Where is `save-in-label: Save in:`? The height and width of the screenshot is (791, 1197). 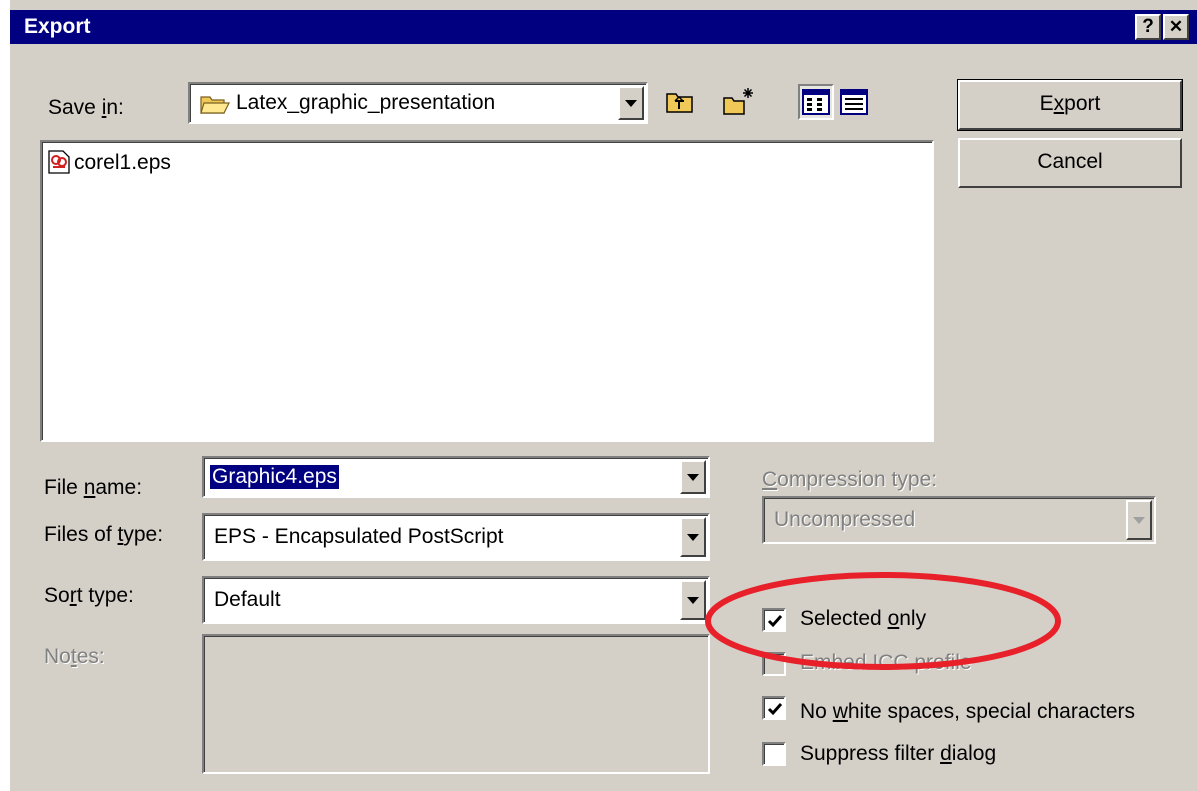
save-in-label: Save in: is located at coordinates (86, 107).